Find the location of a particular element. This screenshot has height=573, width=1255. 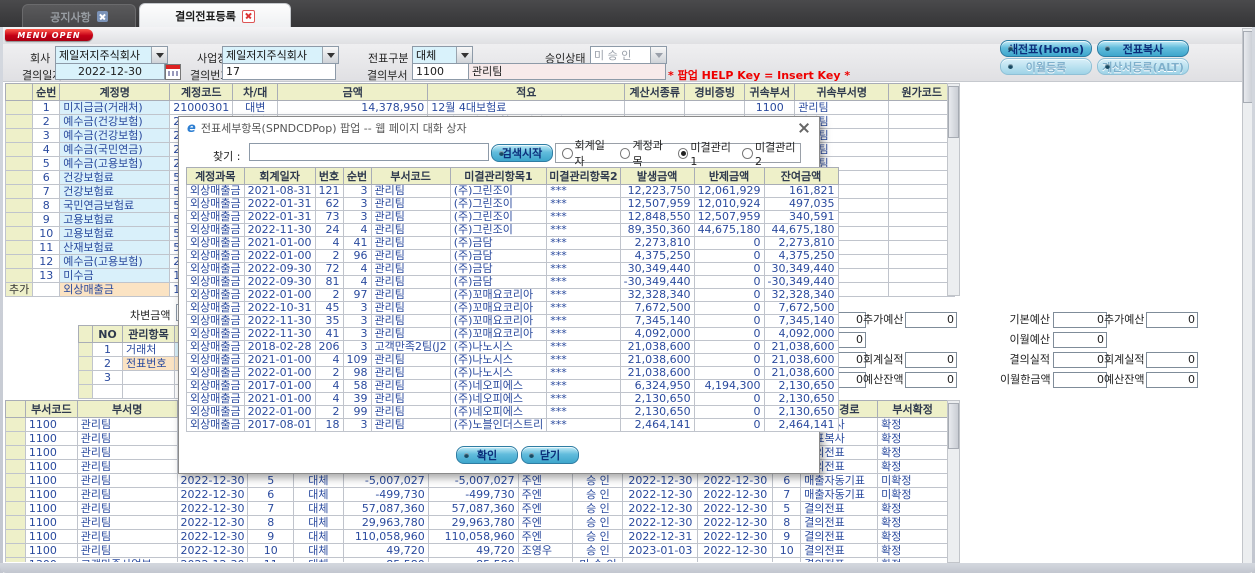

cell: 6,324,950 is located at coordinates (657, 386).